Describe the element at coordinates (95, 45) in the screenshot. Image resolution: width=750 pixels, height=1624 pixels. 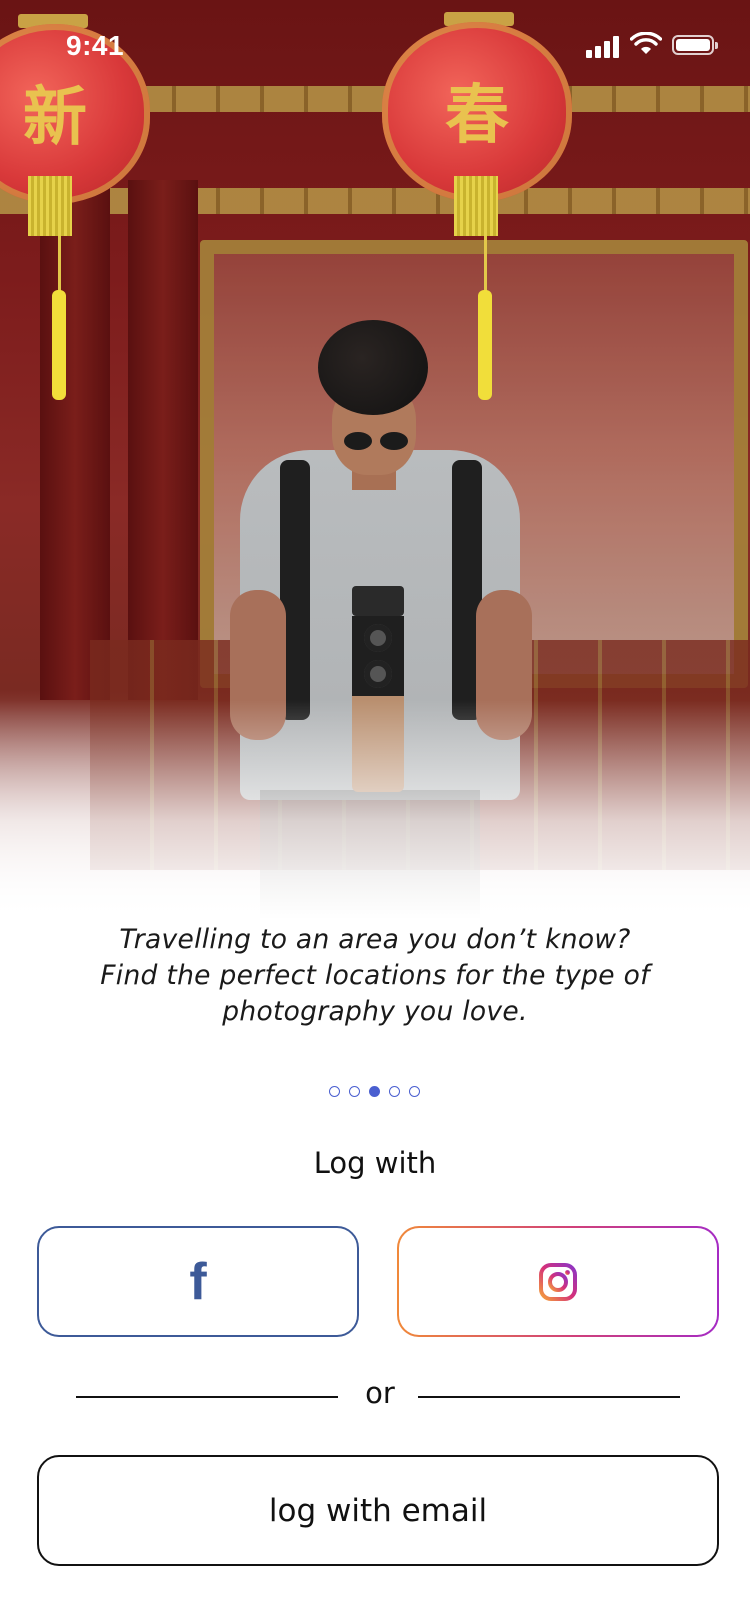
I see `status-time: 9:41` at that location.